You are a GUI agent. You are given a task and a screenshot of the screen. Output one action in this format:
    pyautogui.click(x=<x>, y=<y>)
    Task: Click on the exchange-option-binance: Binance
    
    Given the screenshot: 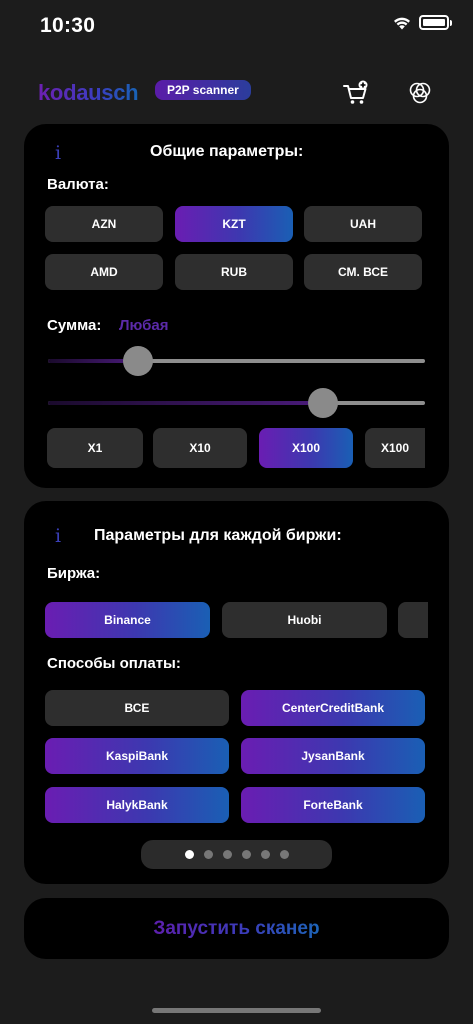 What is the action you would take?
    pyautogui.click(x=127, y=620)
    